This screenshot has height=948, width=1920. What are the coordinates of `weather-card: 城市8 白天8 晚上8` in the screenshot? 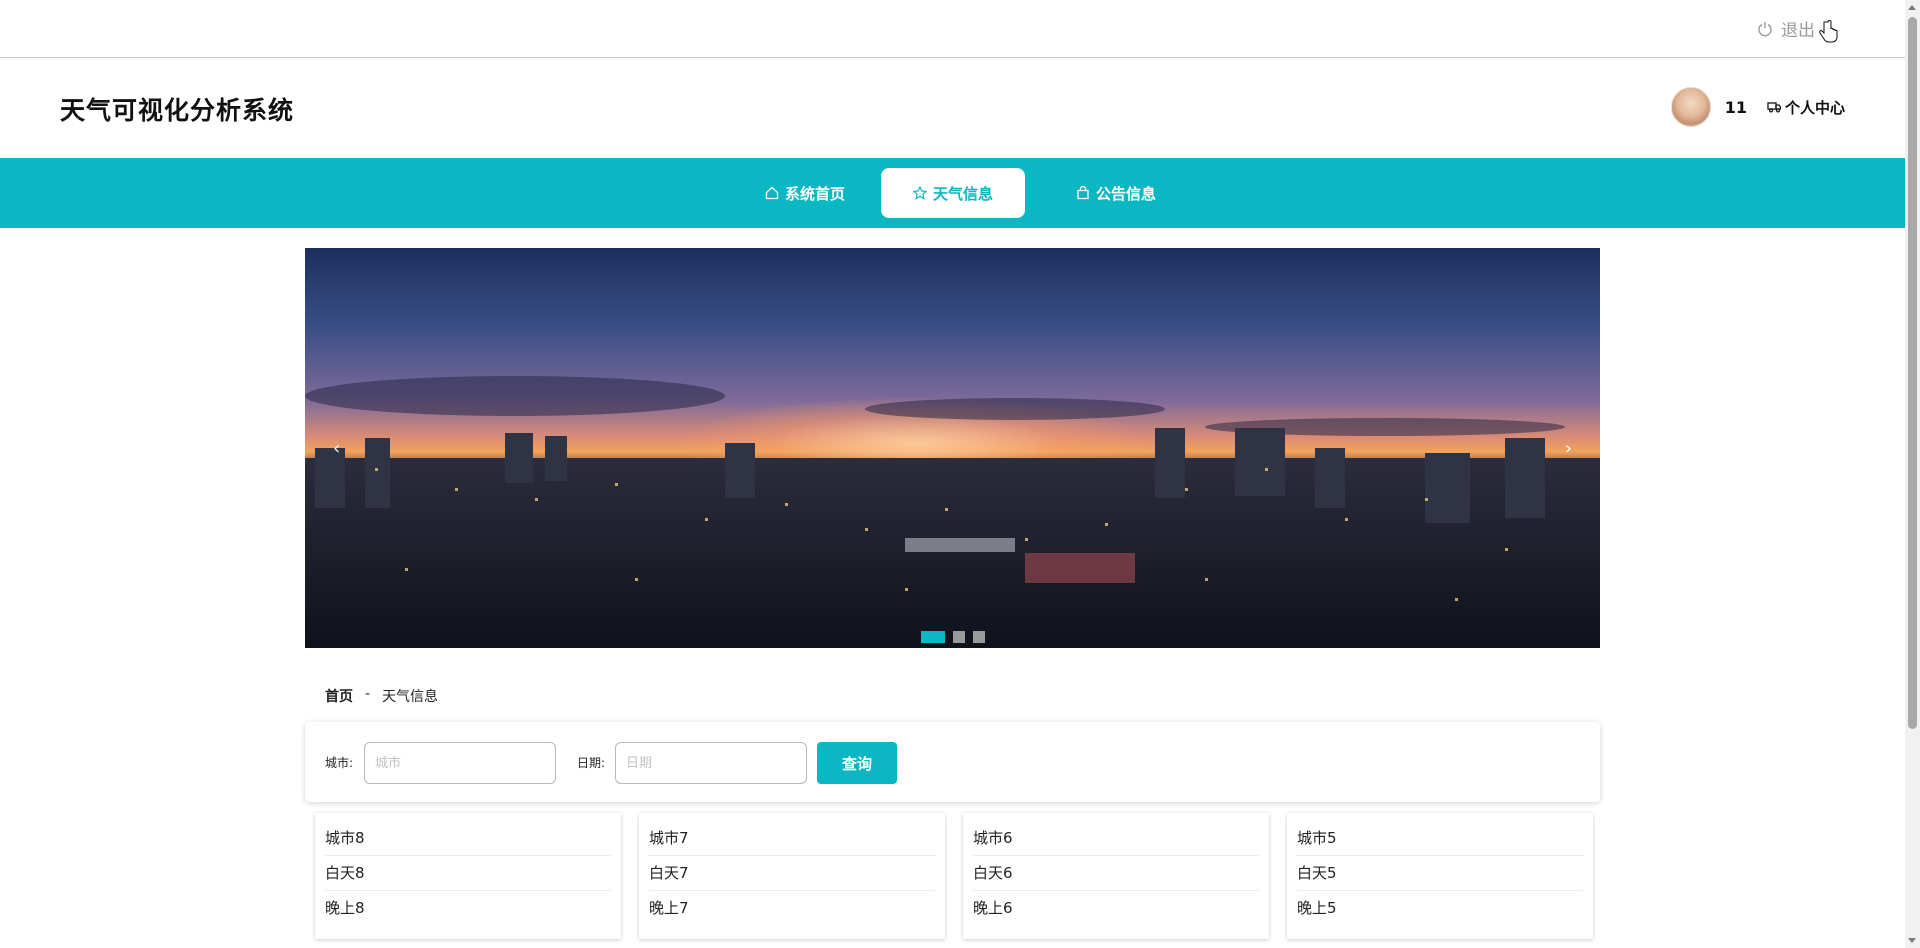 It's located at (468, 876).